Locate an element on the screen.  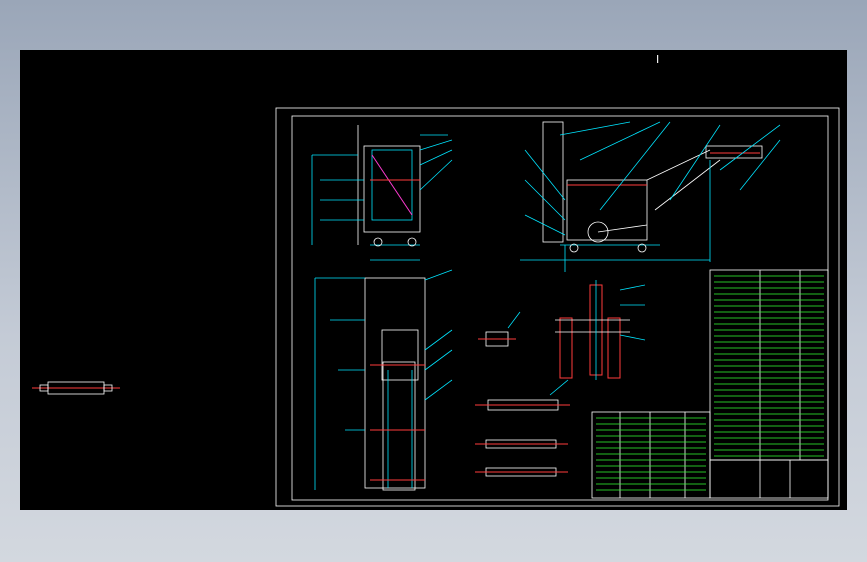
plan-view-lower is located at coordinates (383, 380).